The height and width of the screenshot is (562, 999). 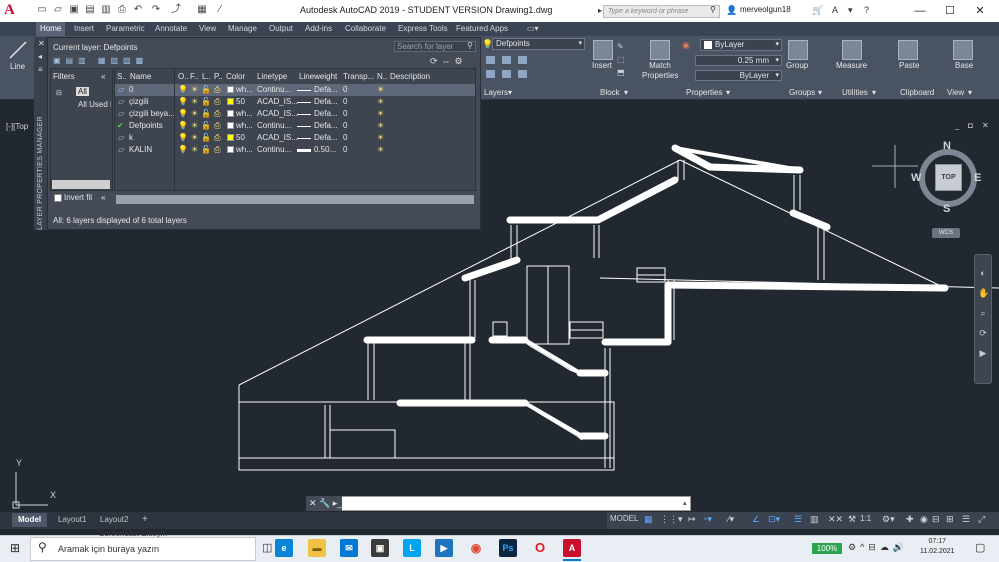 I want to click on transparency-icon: ▥, so click(x=814, y=519).